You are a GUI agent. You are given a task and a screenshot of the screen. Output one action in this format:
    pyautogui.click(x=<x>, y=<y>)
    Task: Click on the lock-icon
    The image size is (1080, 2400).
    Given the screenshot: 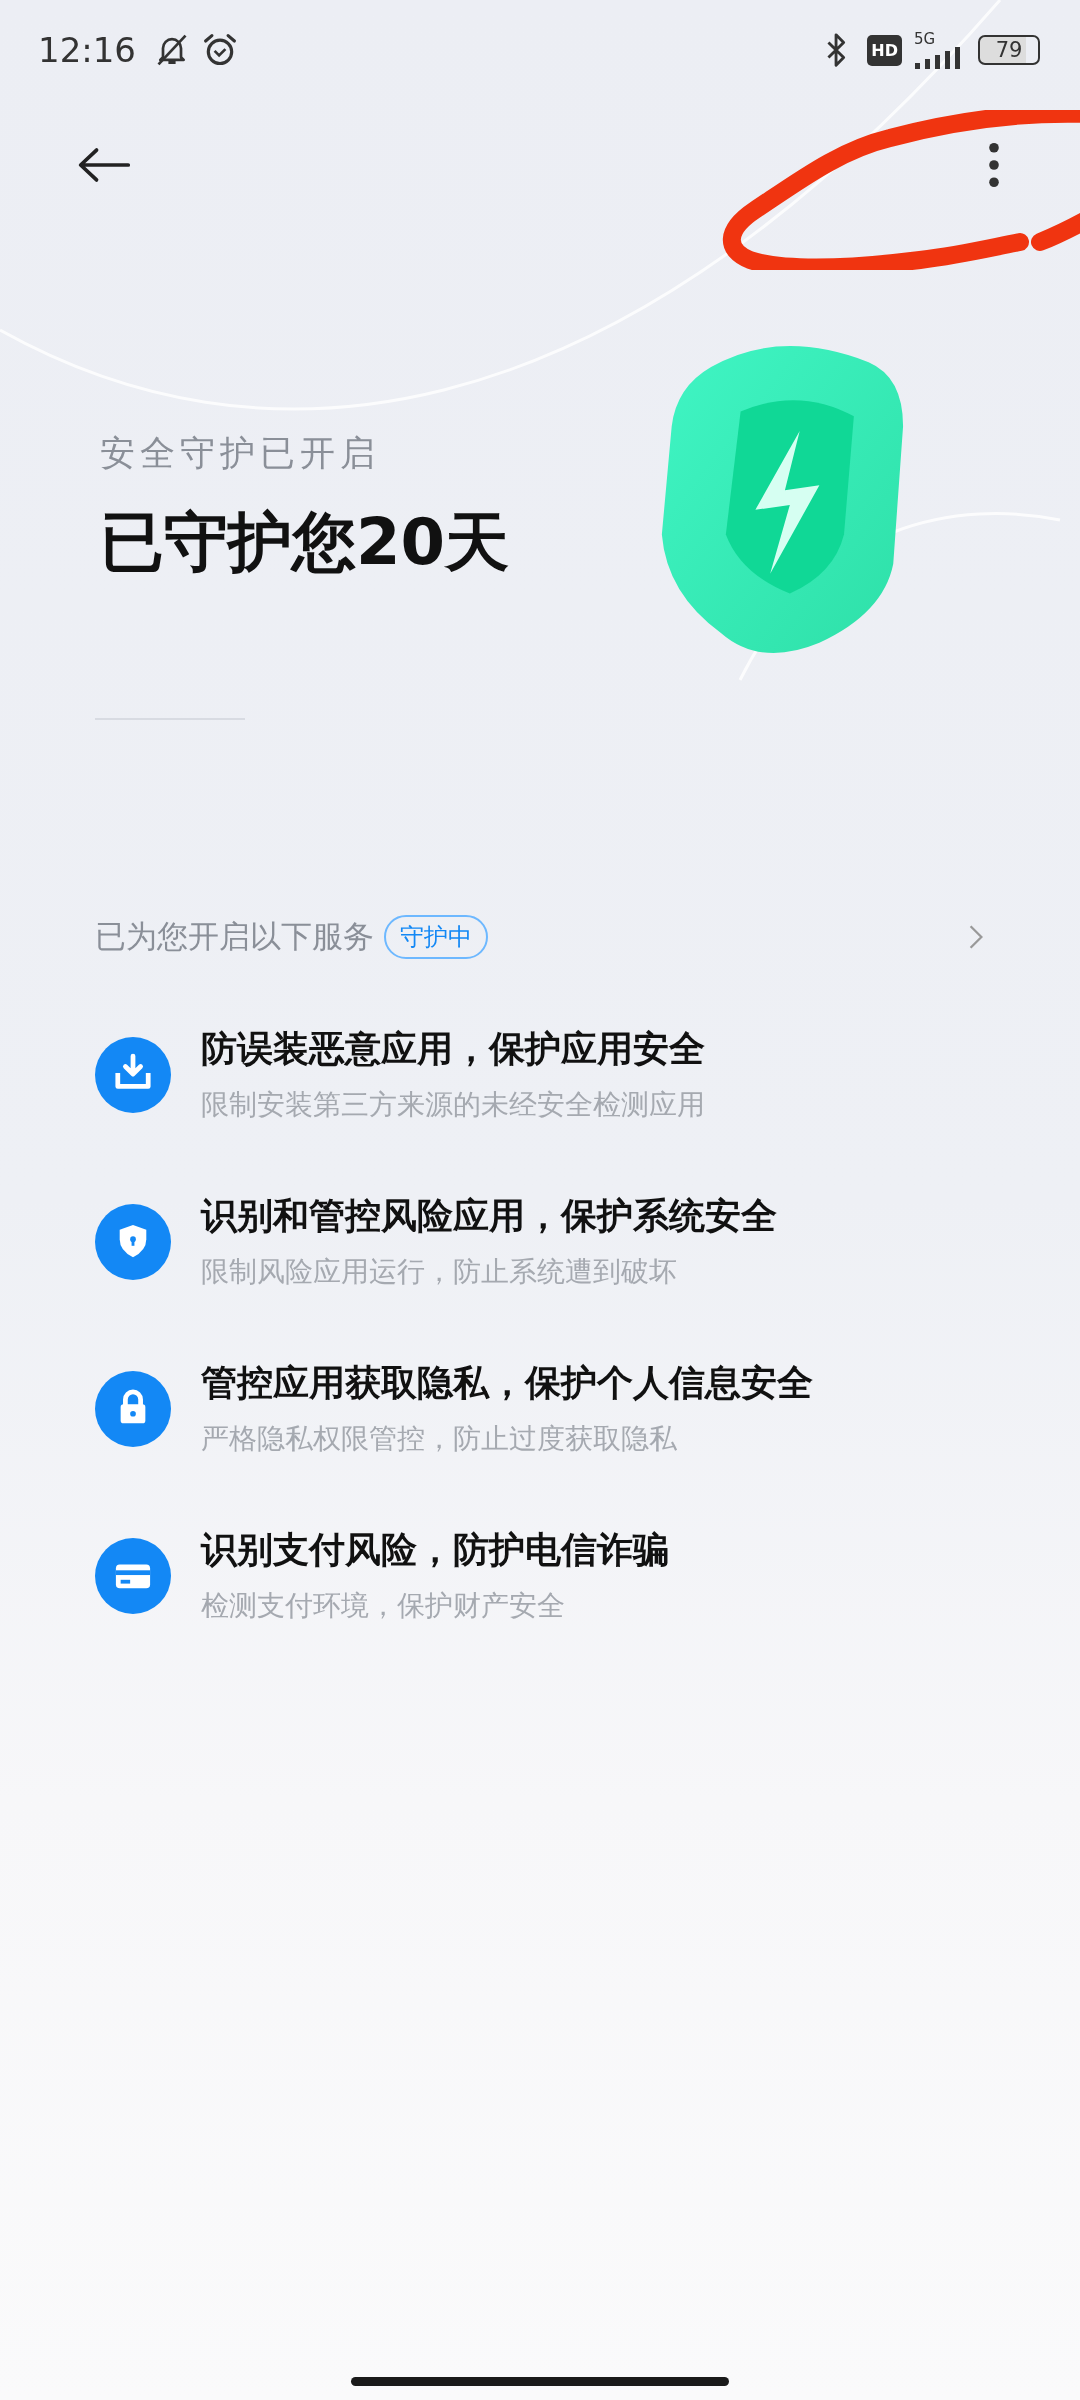 What is the action you would take?
    pyautogui.click(x=133, y=1408)
    